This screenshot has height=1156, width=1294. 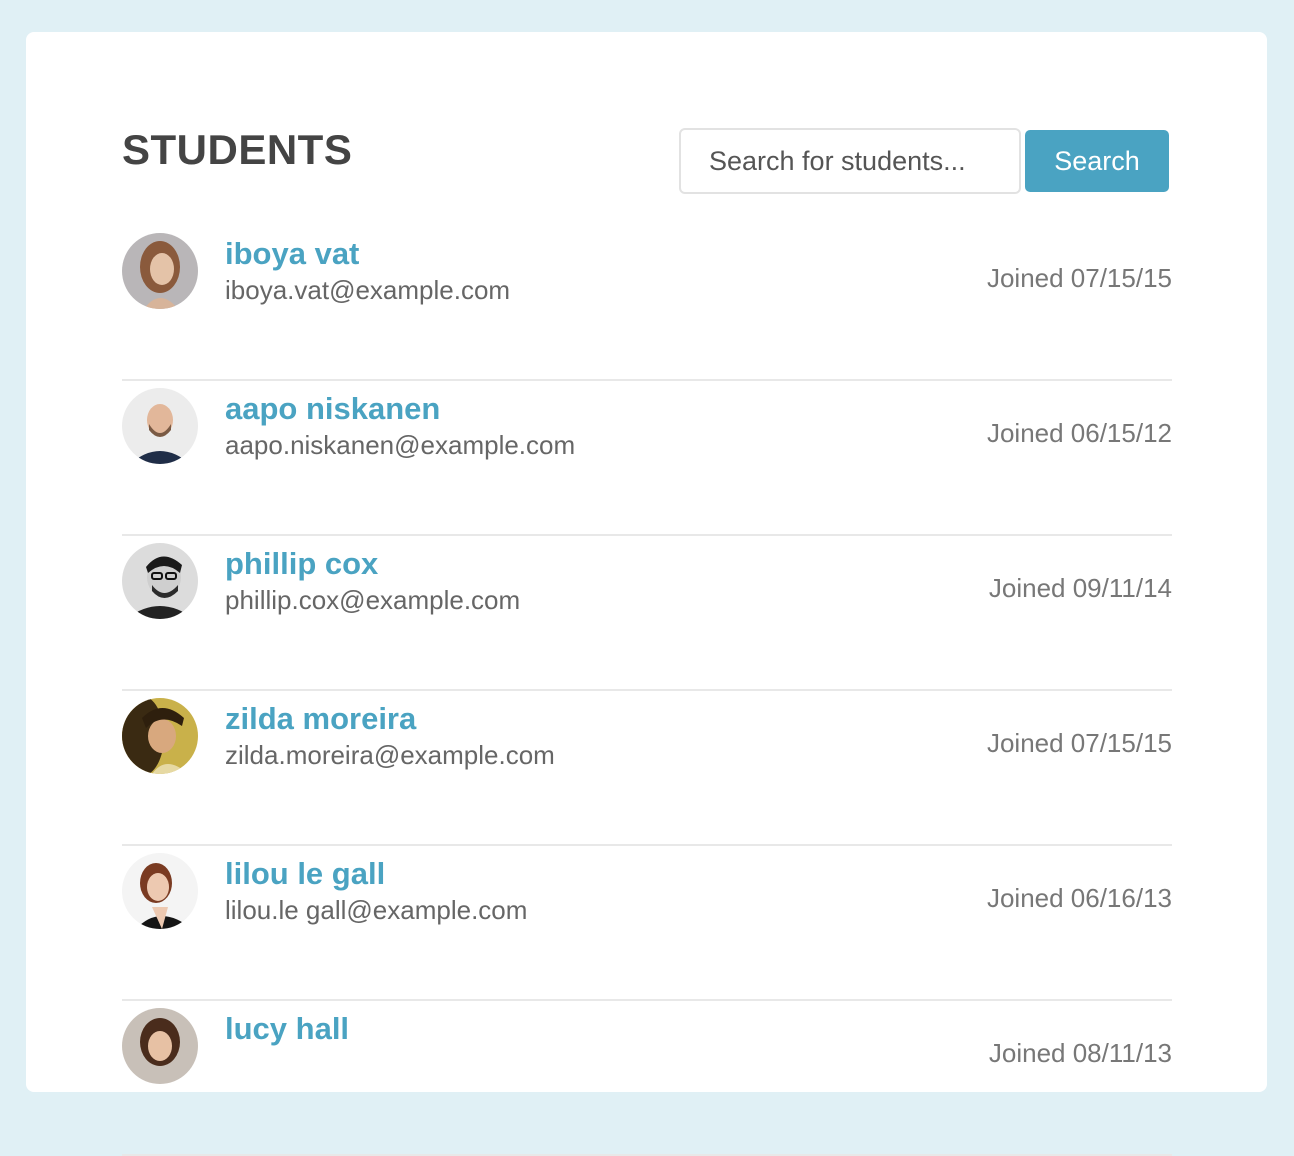 I want to click on student-info: lucy hall, so click(x=287, y=1029).